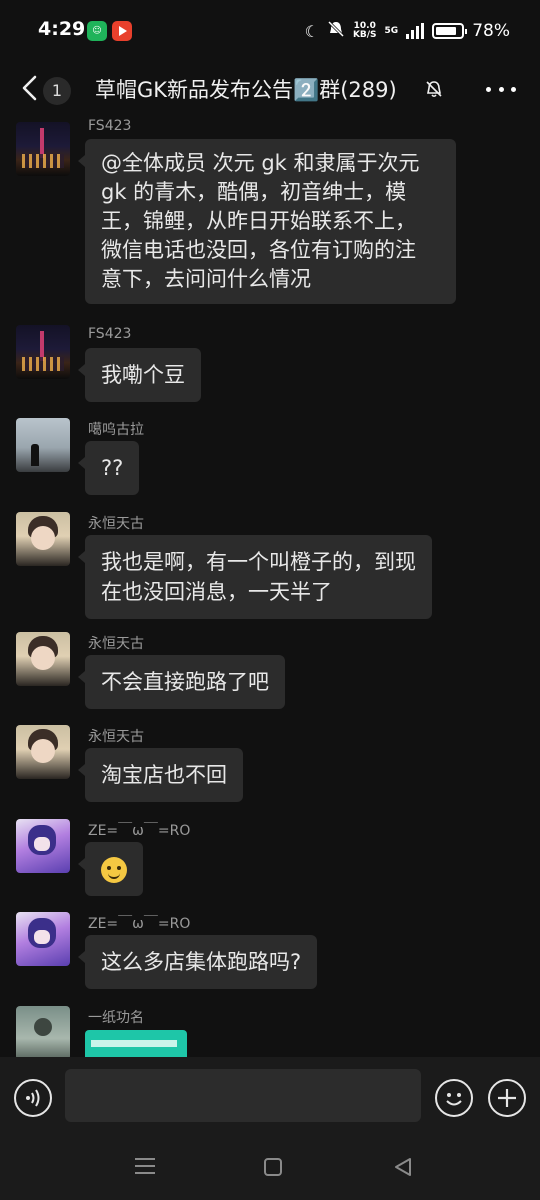  What do you see at coordinates (164, 775) in the screenshot?
I see `message-line: 淘宝店也不回` at bounding box center [164, 775].